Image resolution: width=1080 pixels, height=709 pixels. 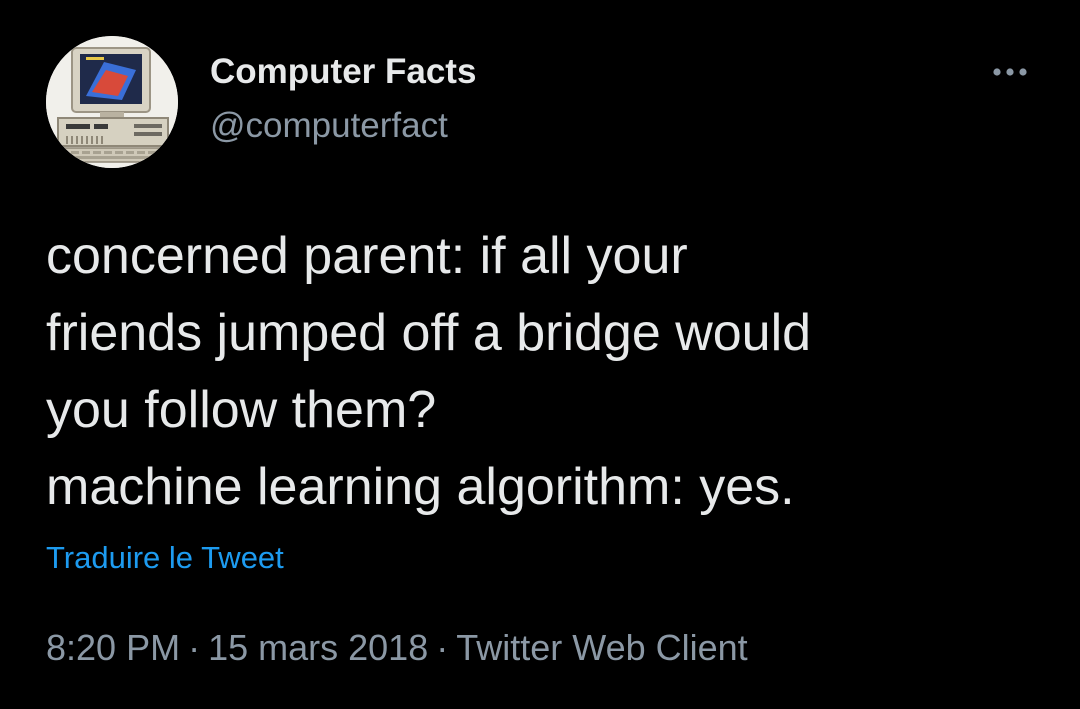 I want to click on tweet-metadata: 8:20 PM · 15 mars 2018 · Twitter Web Client, so click(x=397, y=648).